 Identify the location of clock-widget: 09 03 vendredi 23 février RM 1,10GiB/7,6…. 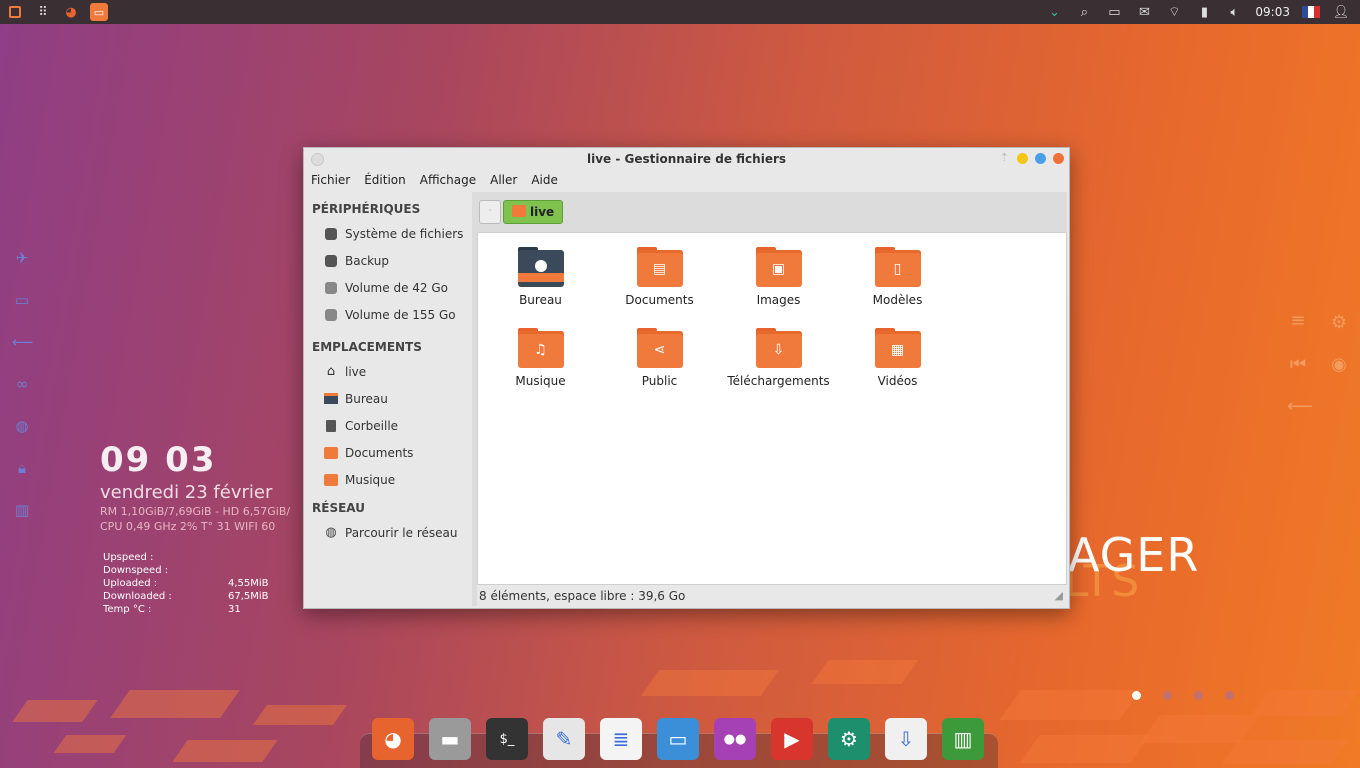
(195, 486).